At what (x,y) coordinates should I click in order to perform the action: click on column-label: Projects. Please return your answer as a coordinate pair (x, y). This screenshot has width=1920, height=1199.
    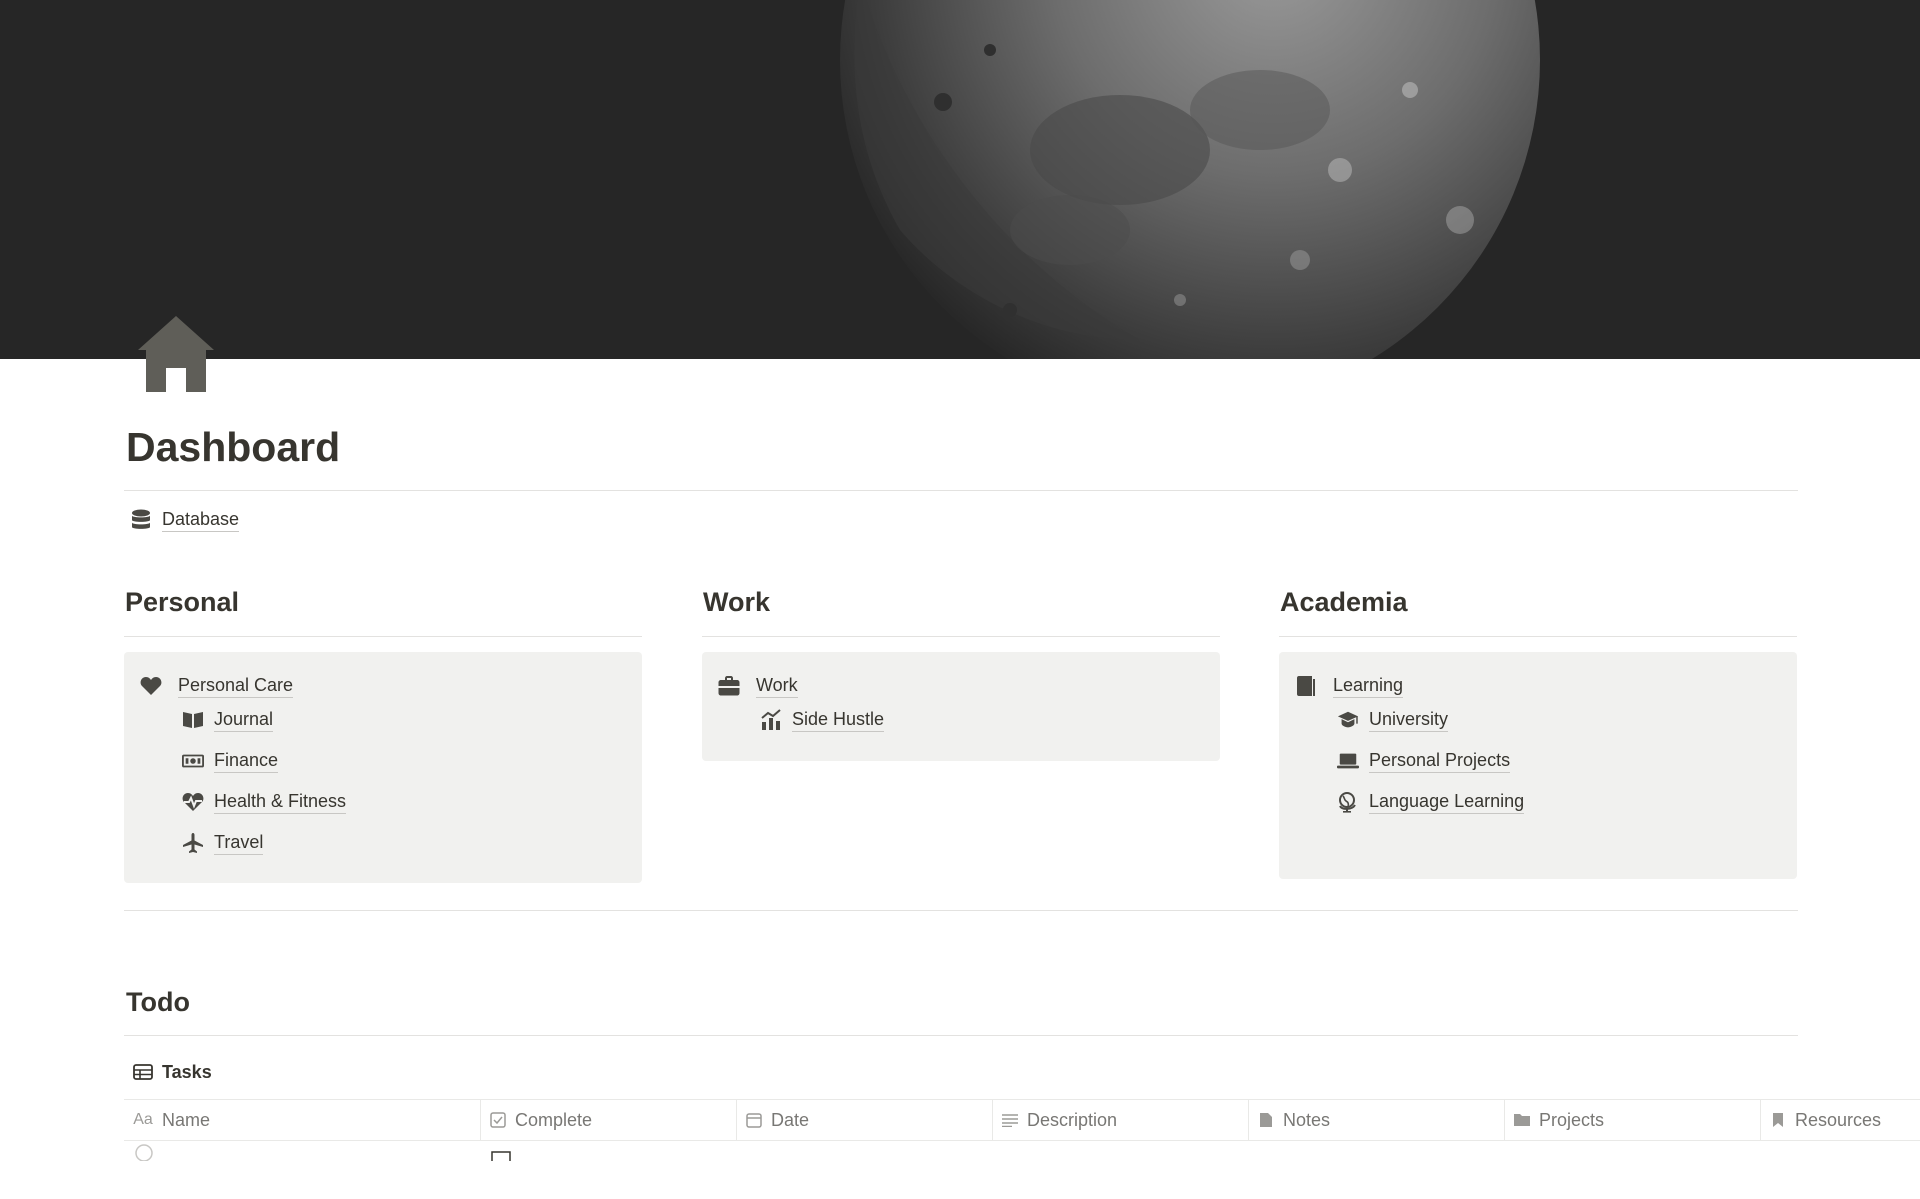
    Looking at the image, I should click on (1572, 1119).